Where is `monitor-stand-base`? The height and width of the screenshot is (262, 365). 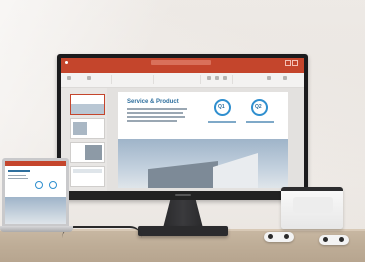 monitor-stand-base is located at coordinates (183, 231).